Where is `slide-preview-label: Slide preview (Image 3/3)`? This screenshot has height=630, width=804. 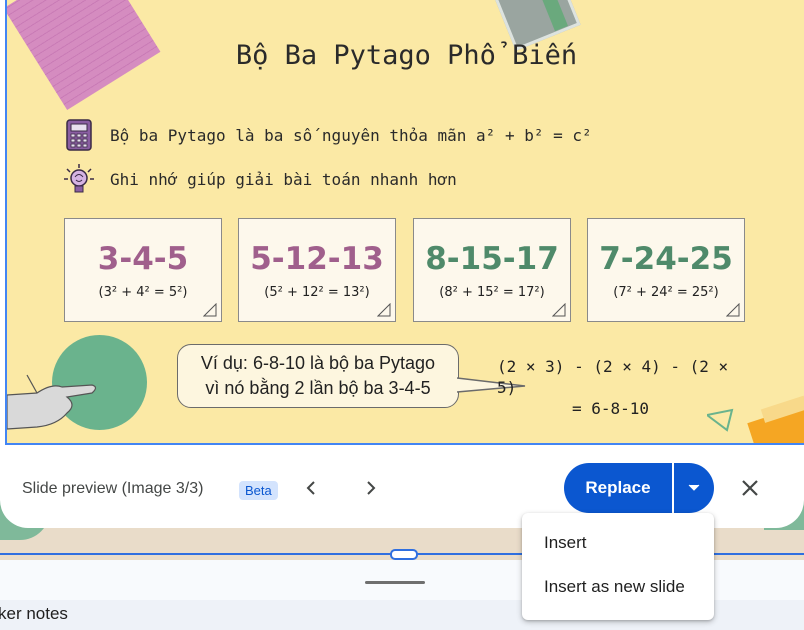
slide-preview-label: Slide preview (Image 3/3) is located at coordinates (113, 488).